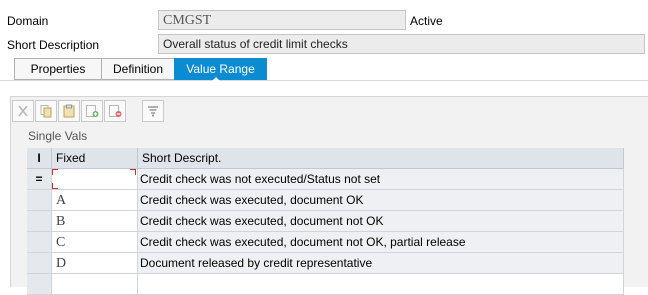  What do you see at coordinates (95, 221) in the screenshot?
I see `fixed-value-cell: B` at bounding box center [95, 221].